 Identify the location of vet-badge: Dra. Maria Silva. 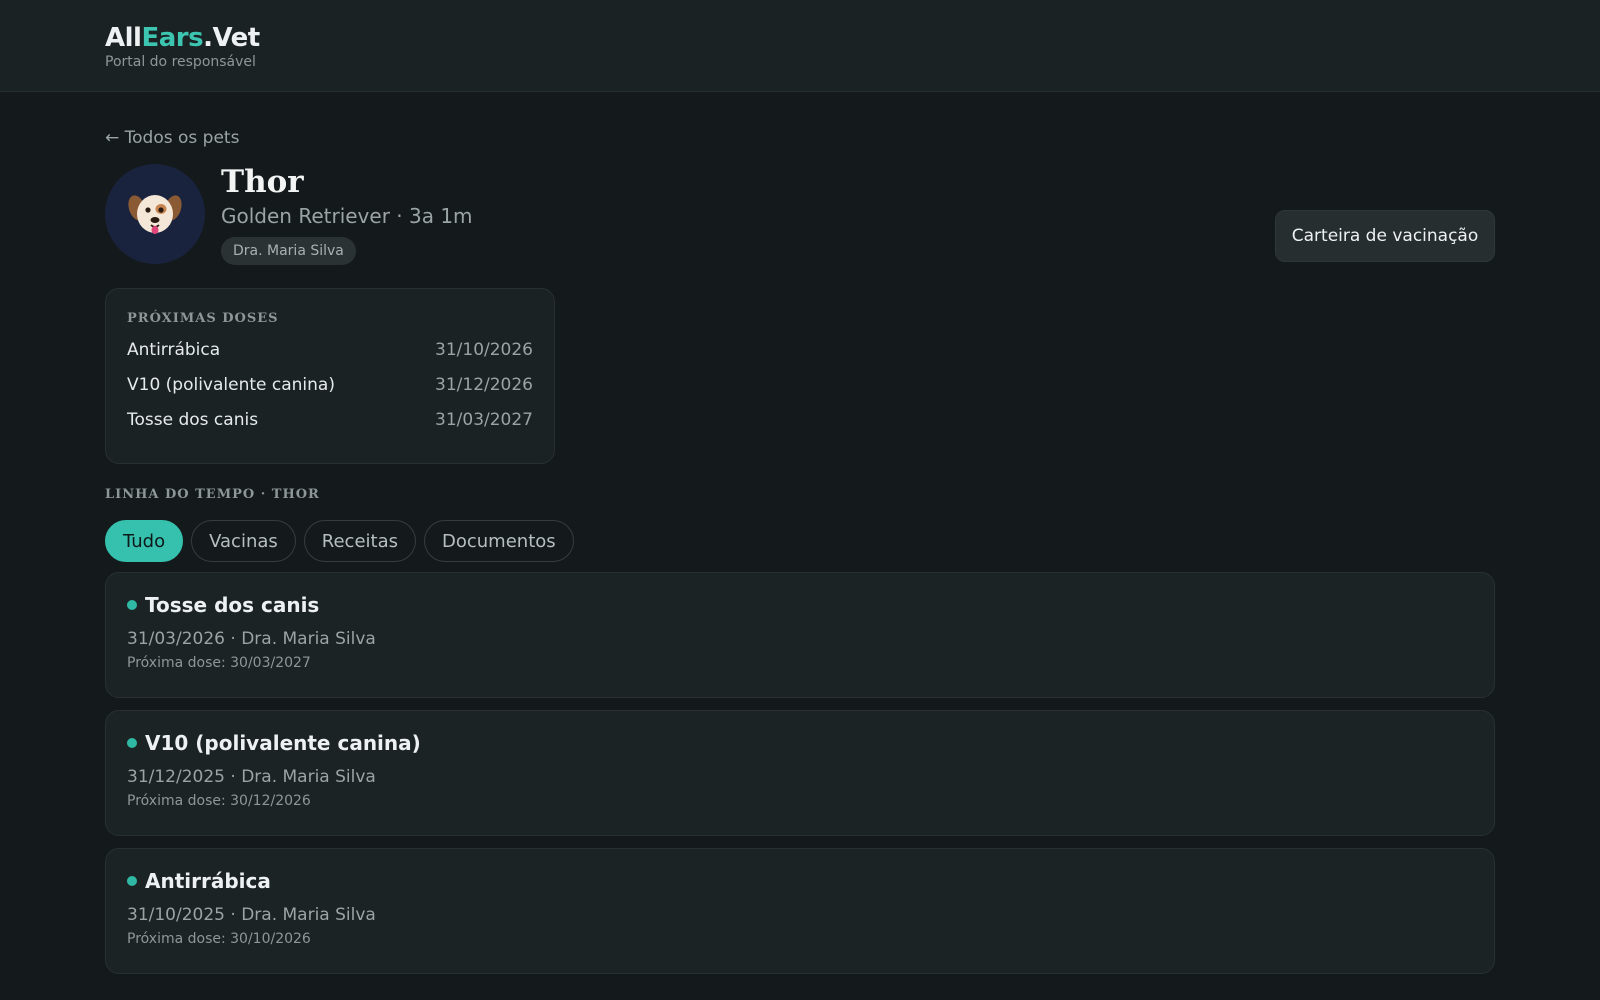
(288, 251).